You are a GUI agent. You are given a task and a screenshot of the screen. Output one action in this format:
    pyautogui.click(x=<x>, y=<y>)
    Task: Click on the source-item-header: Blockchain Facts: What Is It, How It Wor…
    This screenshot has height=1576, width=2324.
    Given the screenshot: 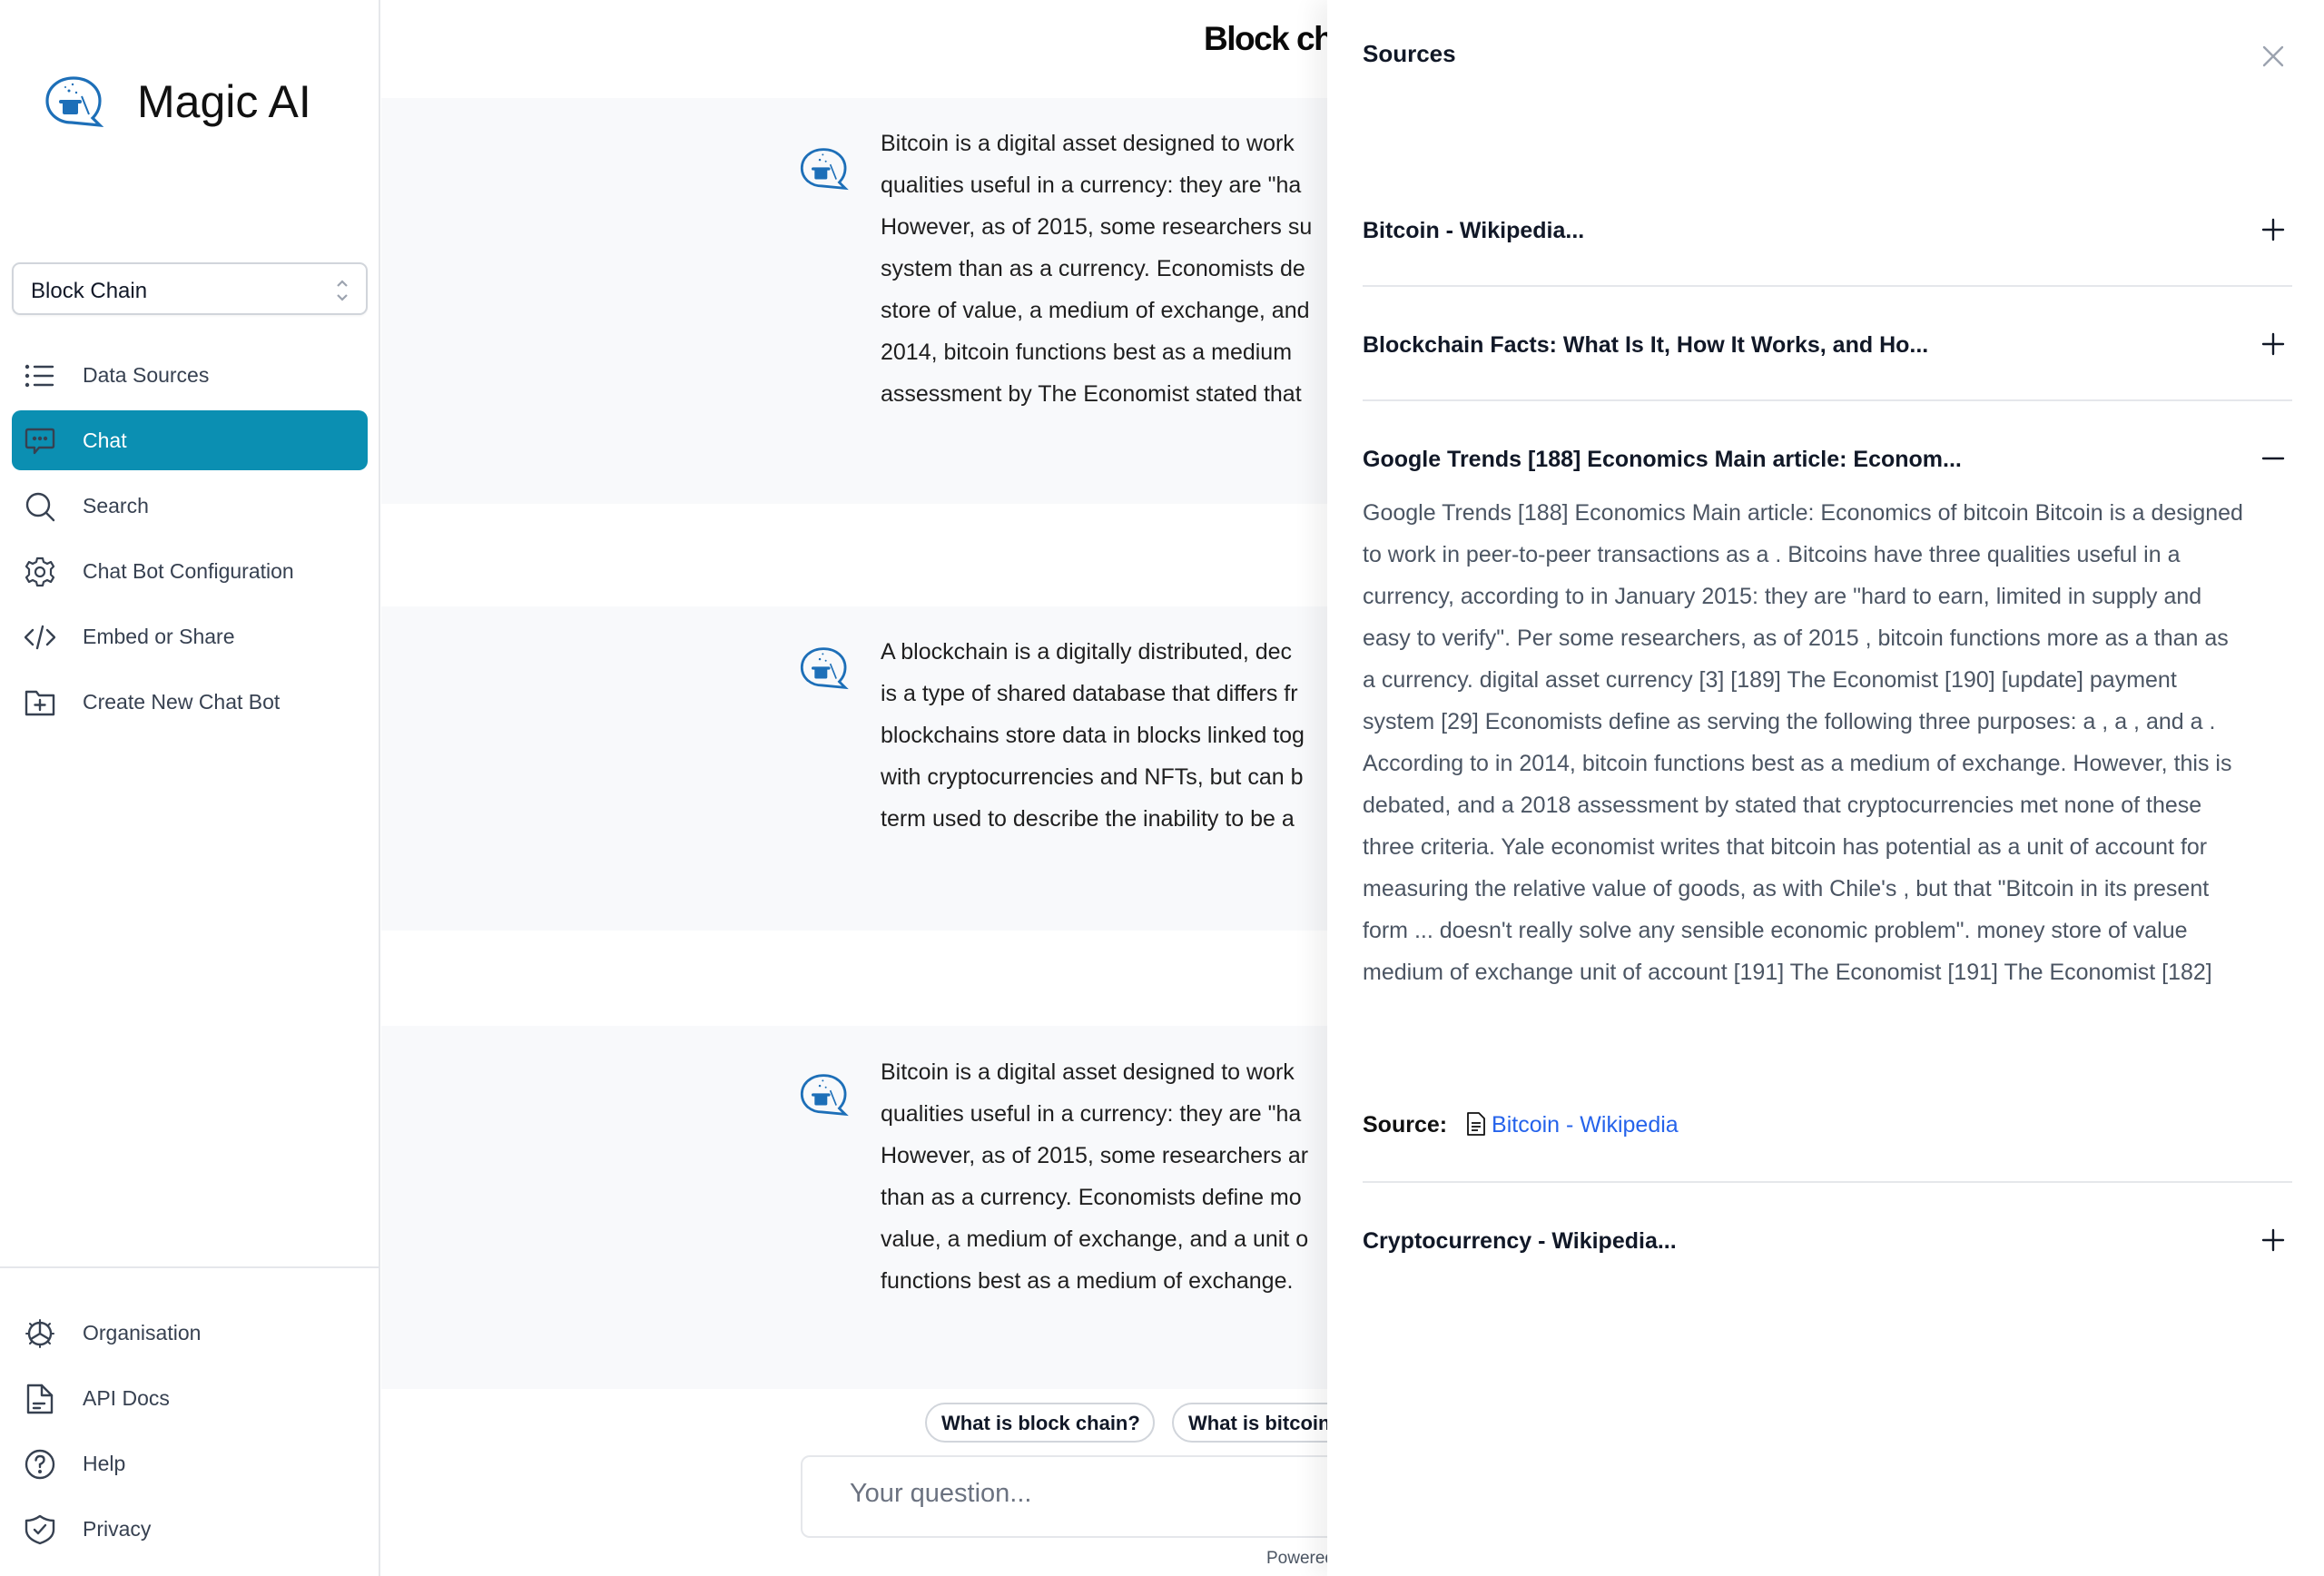 What is the action you would take?
    pyautogui.click(x=1827, y=345)
    